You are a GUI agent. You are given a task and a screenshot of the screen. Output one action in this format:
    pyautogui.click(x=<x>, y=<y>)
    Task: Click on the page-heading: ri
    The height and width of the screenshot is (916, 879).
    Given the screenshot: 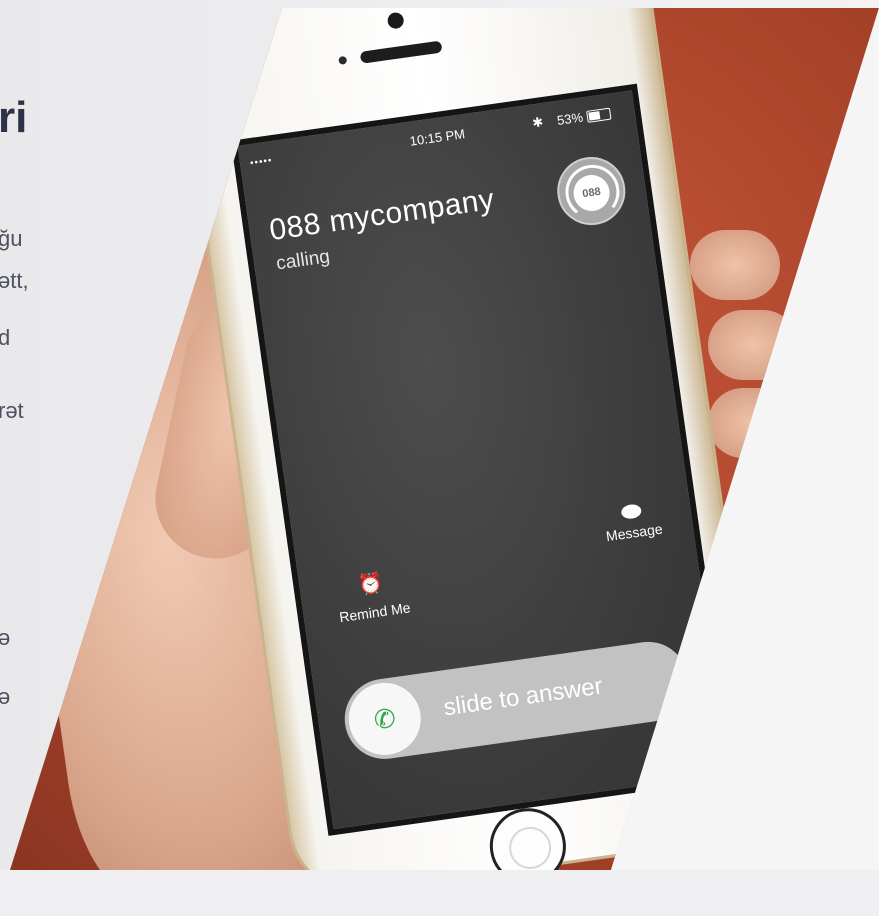 What is the action you would take?
    pyautogui.click(x=14, y=117)
    